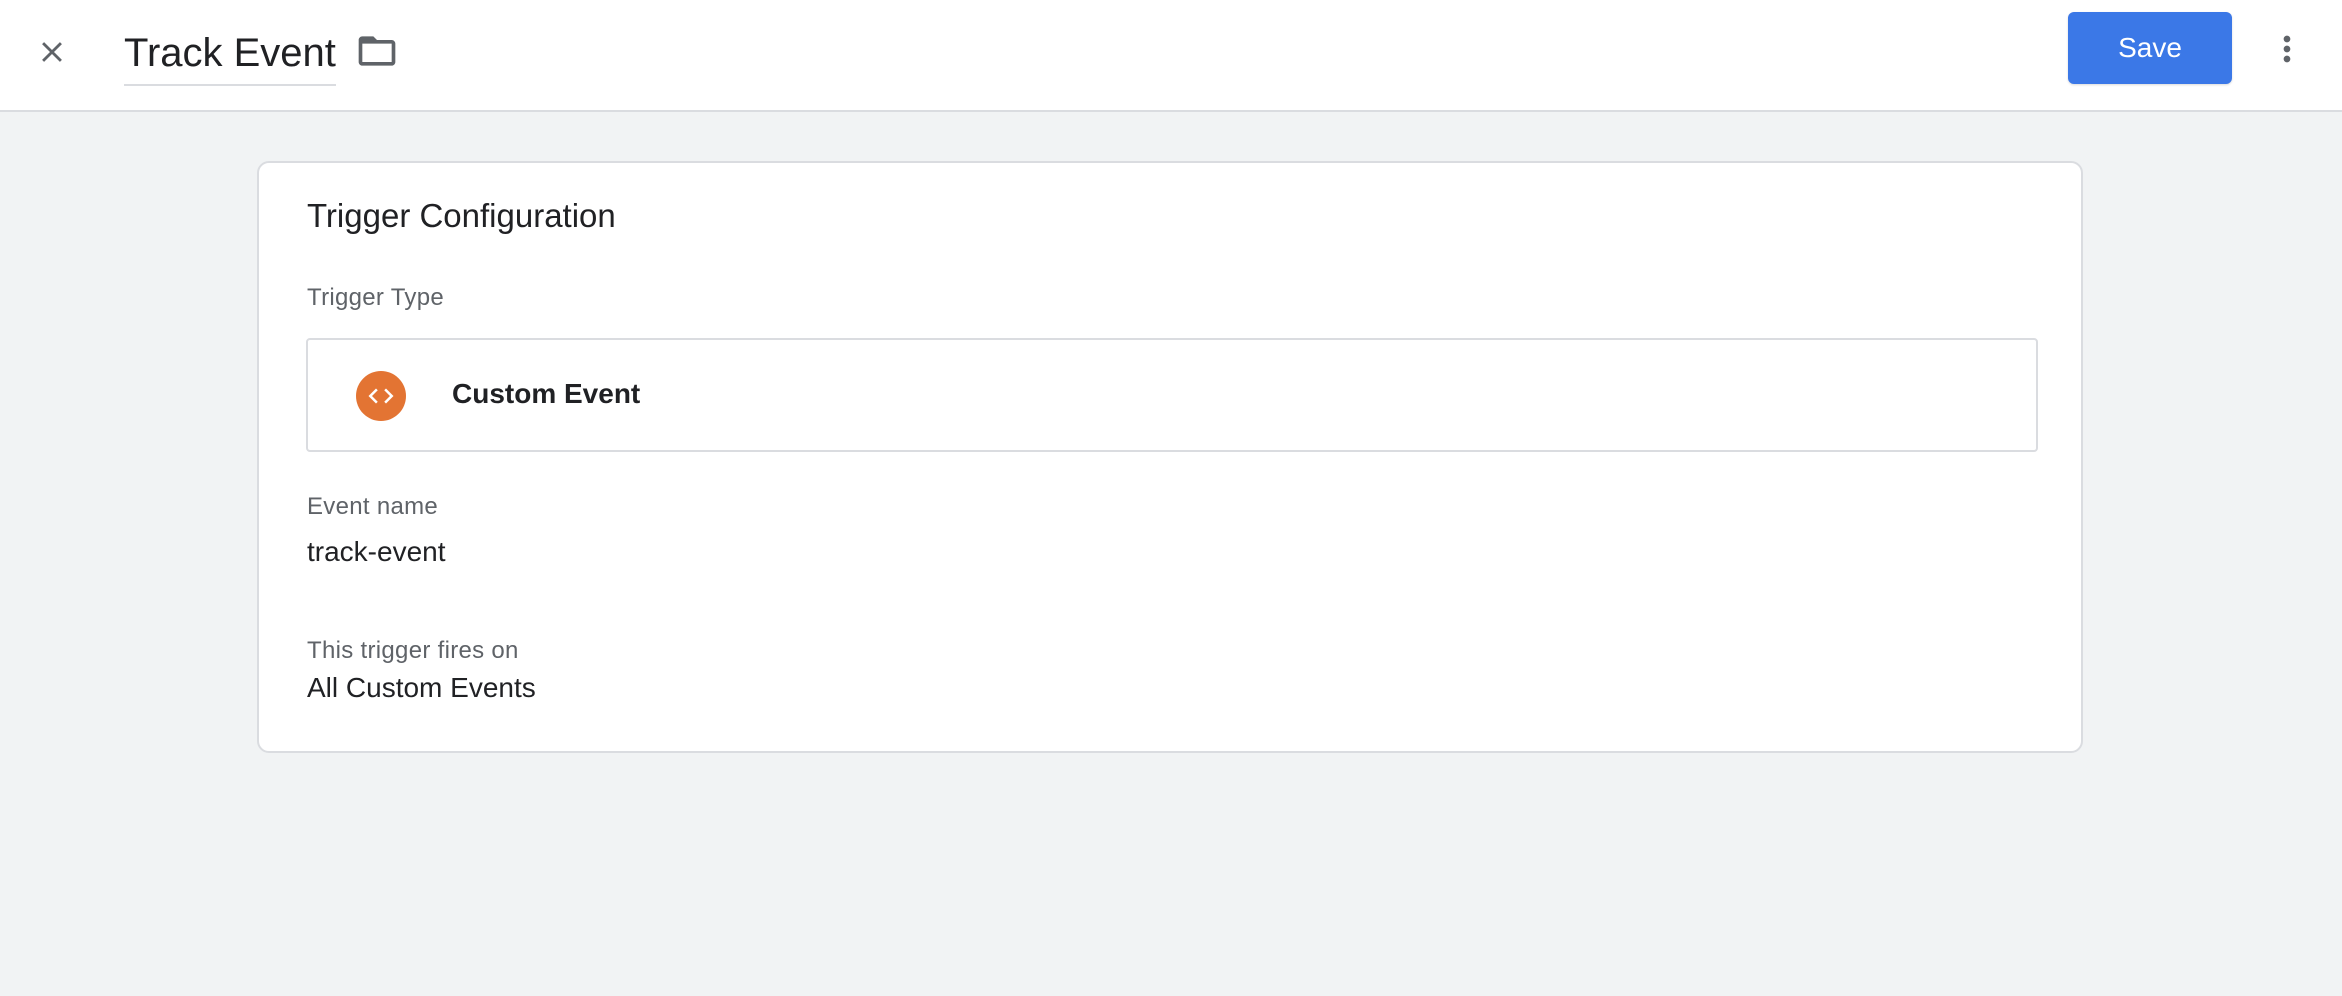  What do you see at coordinates (421, 687) in the screenshot?
I see `fires-on-value: All Custom Events` at bounding box center [421, 687].